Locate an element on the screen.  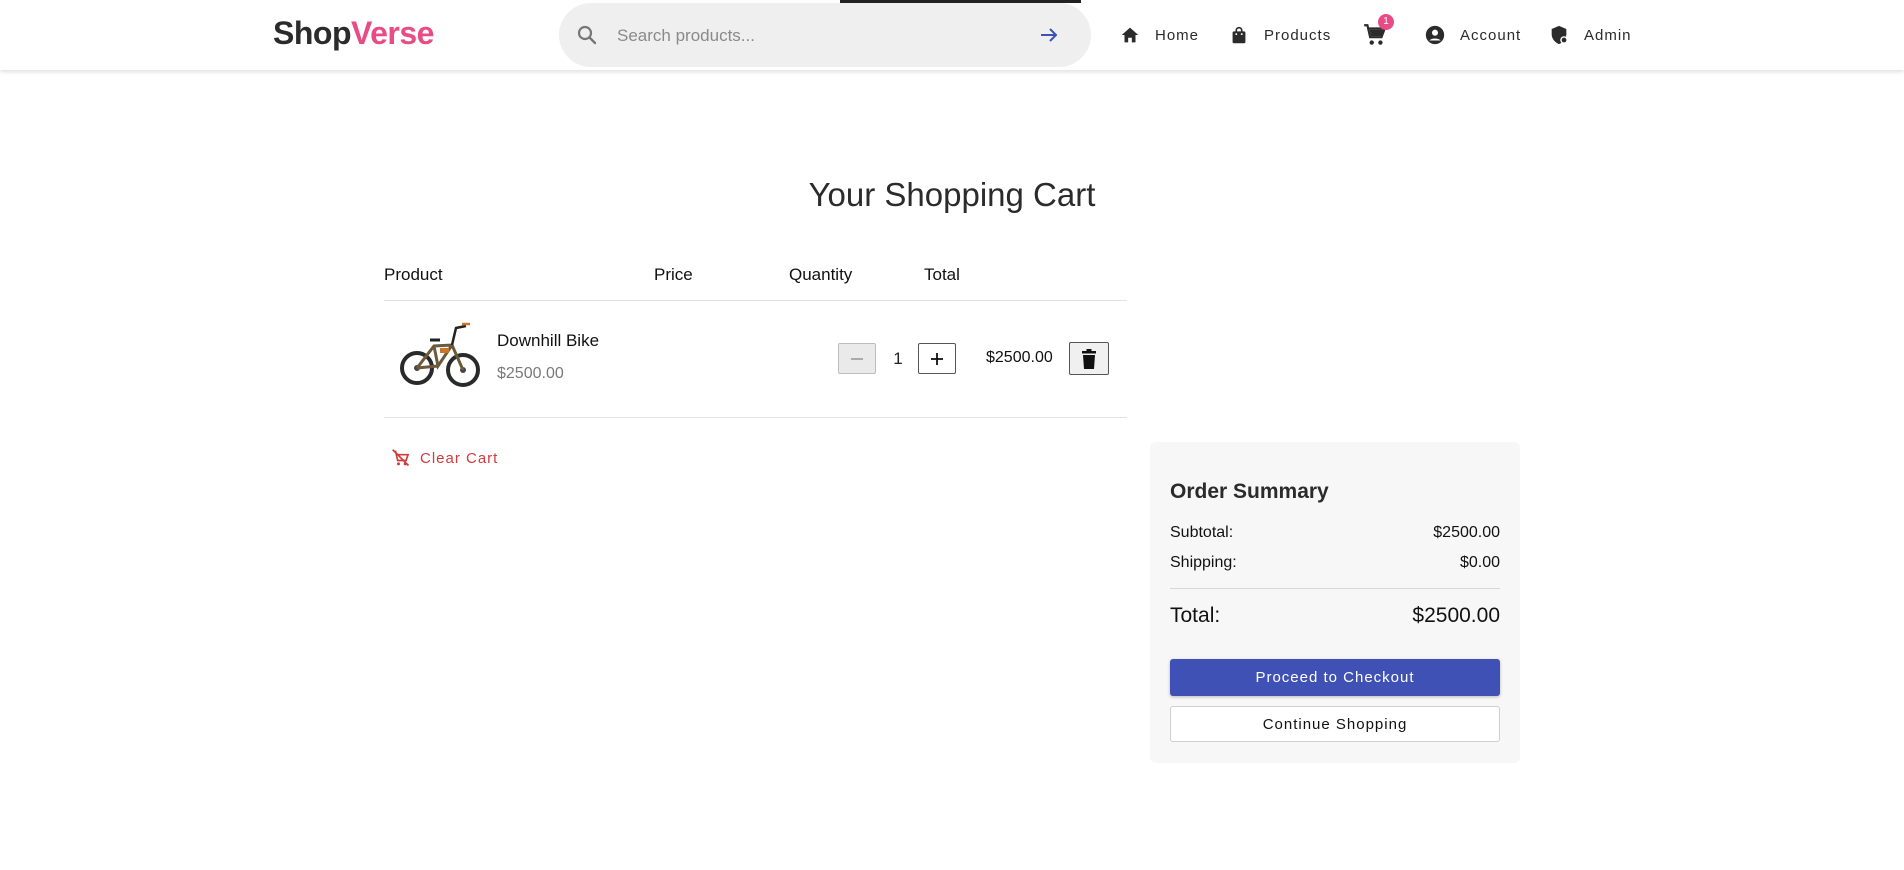
proceed-to-checkout-button: Proceed to Checkout is located at coordinates (1335, 677).